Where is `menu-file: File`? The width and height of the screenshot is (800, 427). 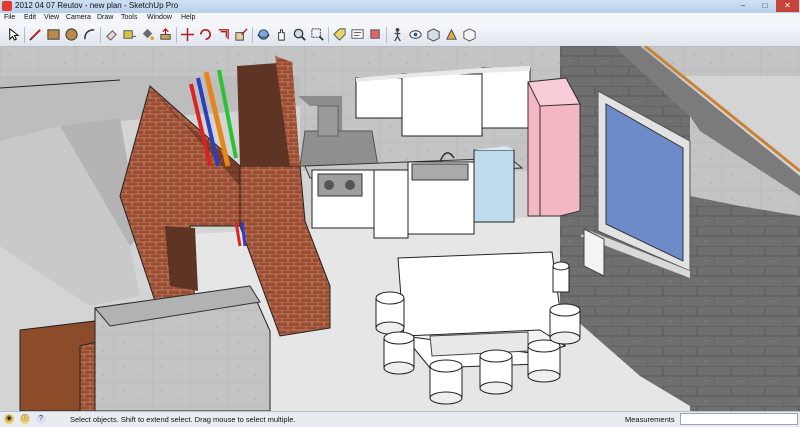 menu-file: File is located at coordinates (9, 17).